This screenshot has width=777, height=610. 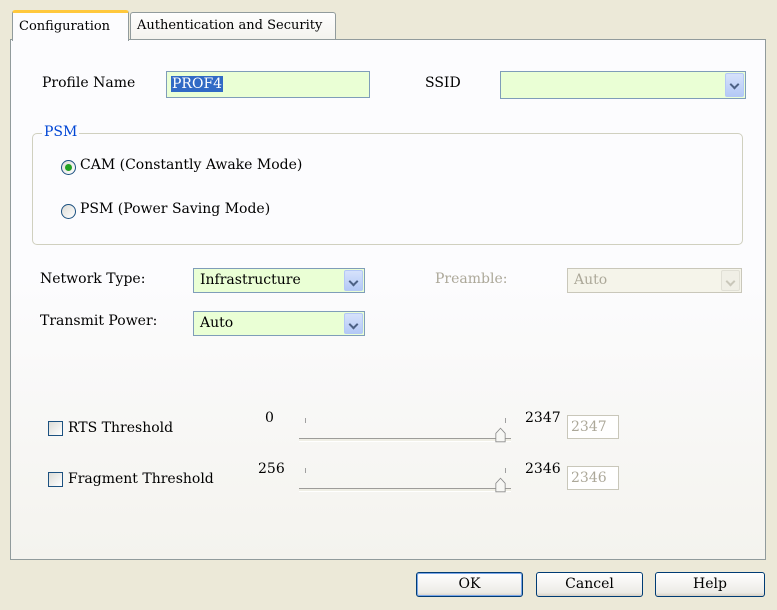 What do you see at coordinates (55, 479) in the screenshot?
I see `fragment-threshold-checkbox` at bounding box center [55, 479].